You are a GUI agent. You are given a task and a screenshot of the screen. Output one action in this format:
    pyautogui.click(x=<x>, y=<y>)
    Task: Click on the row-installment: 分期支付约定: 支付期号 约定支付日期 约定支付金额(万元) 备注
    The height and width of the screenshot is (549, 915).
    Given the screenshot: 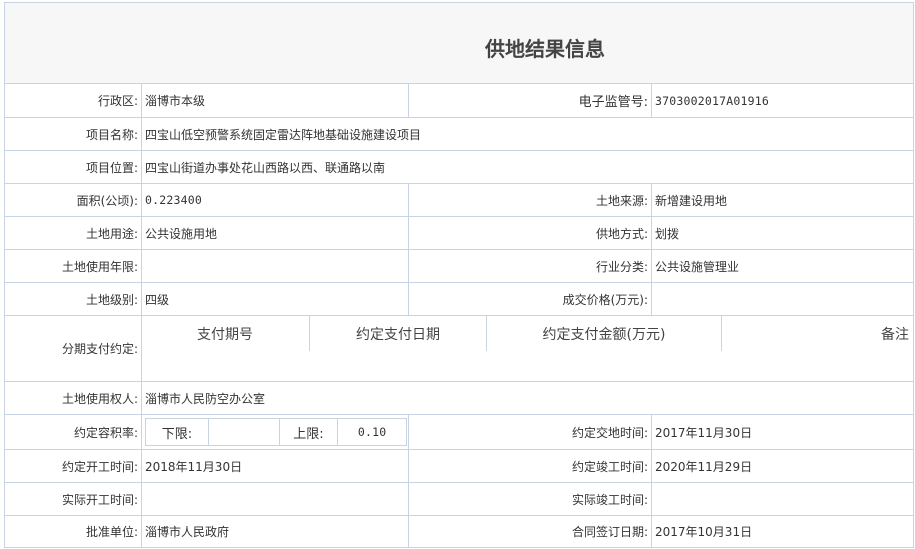 What is the action you would take?
    pyautogui.click(x=459, y=349)
    